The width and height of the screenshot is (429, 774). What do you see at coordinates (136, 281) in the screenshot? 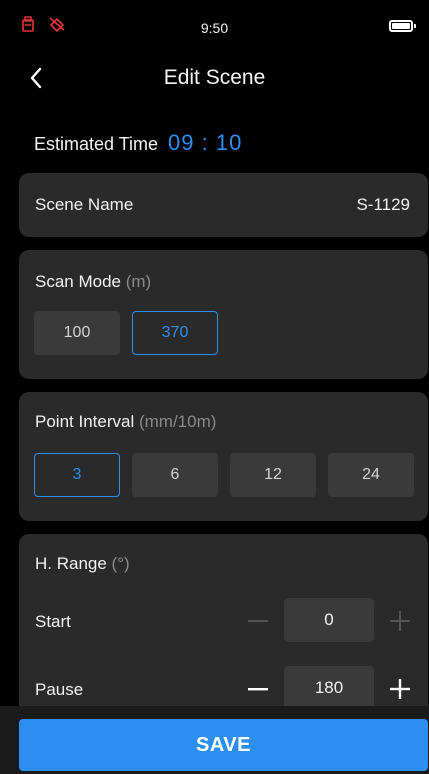
I see `scan-mode-unit: (m)` at bounding box center [136, 281].